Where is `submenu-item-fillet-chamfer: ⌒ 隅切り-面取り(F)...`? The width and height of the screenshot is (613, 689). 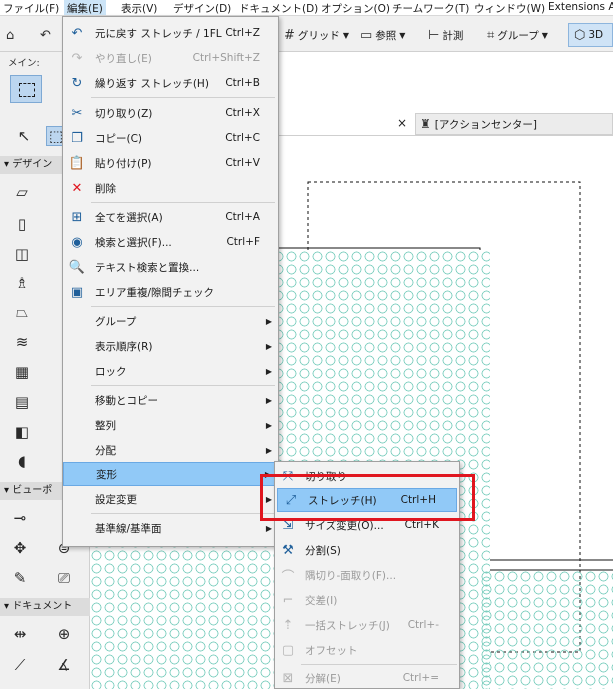
submenu-item-fillet-chamfer: ⌒ 隅切り-面取り(F)... is located at coordinates (367, 575).